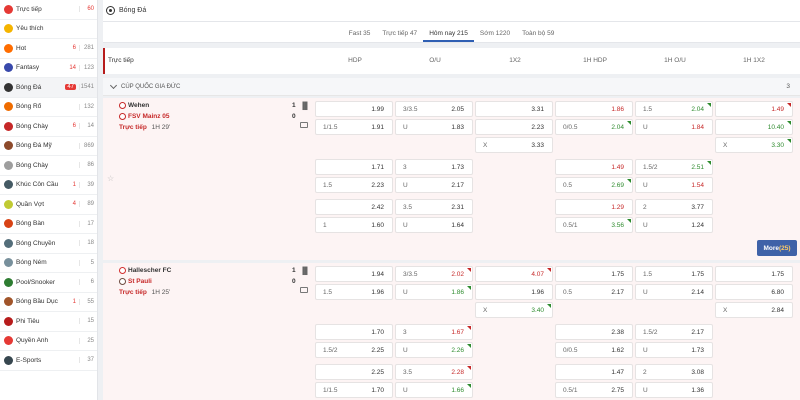 The width and height of the screenshot is (800, 400). What do you see at coordinates (434, 274) in the screenshot?
I see `odds-cell: 3/3.5 2.02` at bounding box center [434, 274].